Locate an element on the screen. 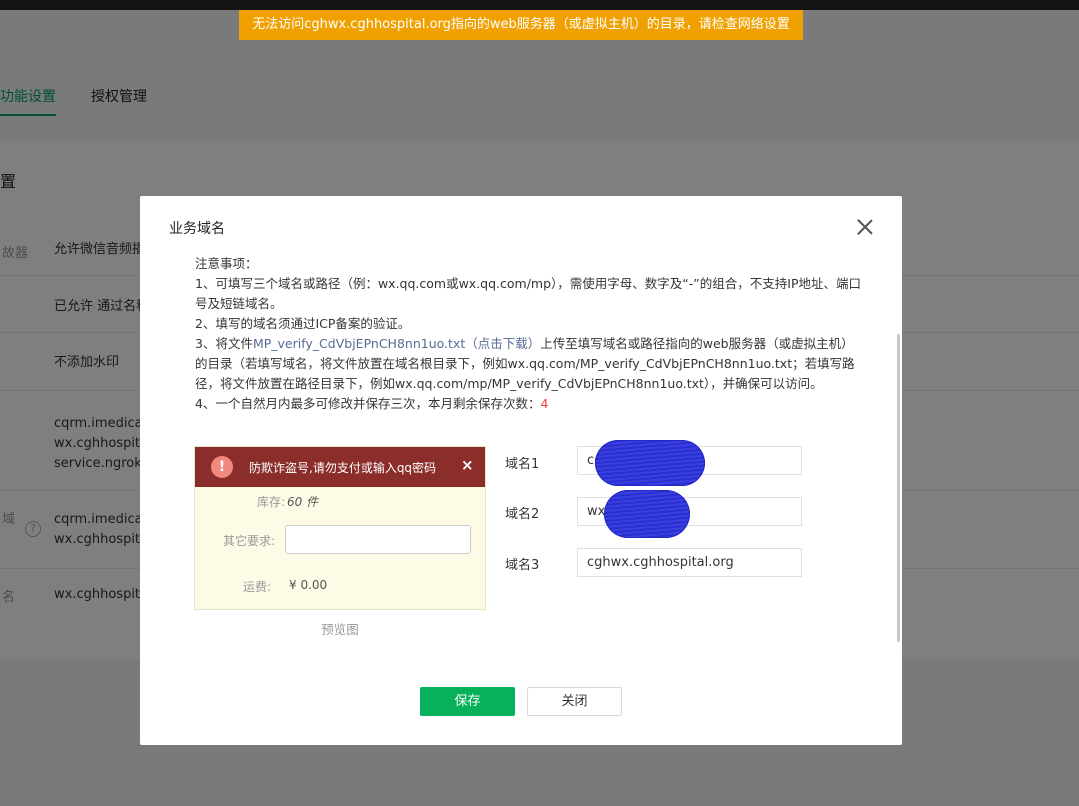 The width and height of the screenshot is (1079, 806). close-button: 关闭 is located at coordinates (574, 701).